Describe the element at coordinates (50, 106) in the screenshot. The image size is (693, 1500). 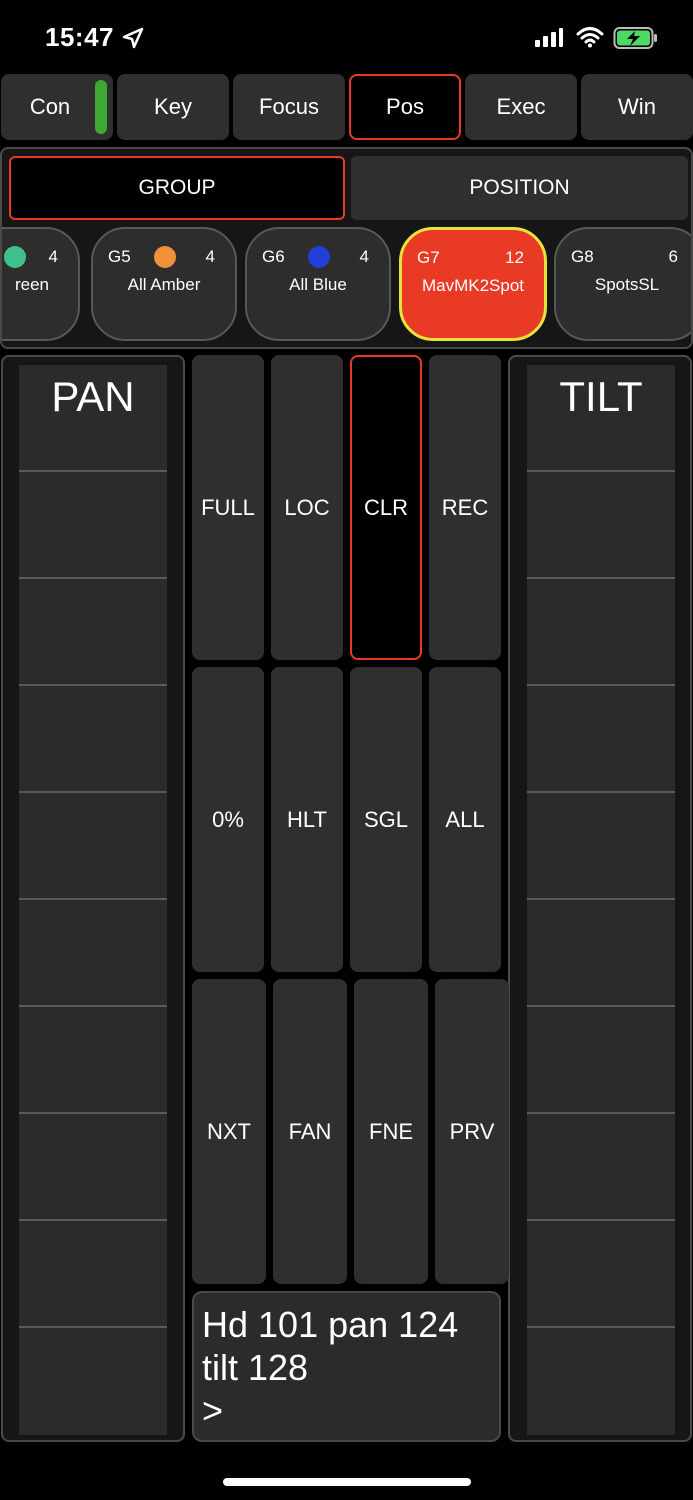
I see `tab-con-label: Con` at that location.